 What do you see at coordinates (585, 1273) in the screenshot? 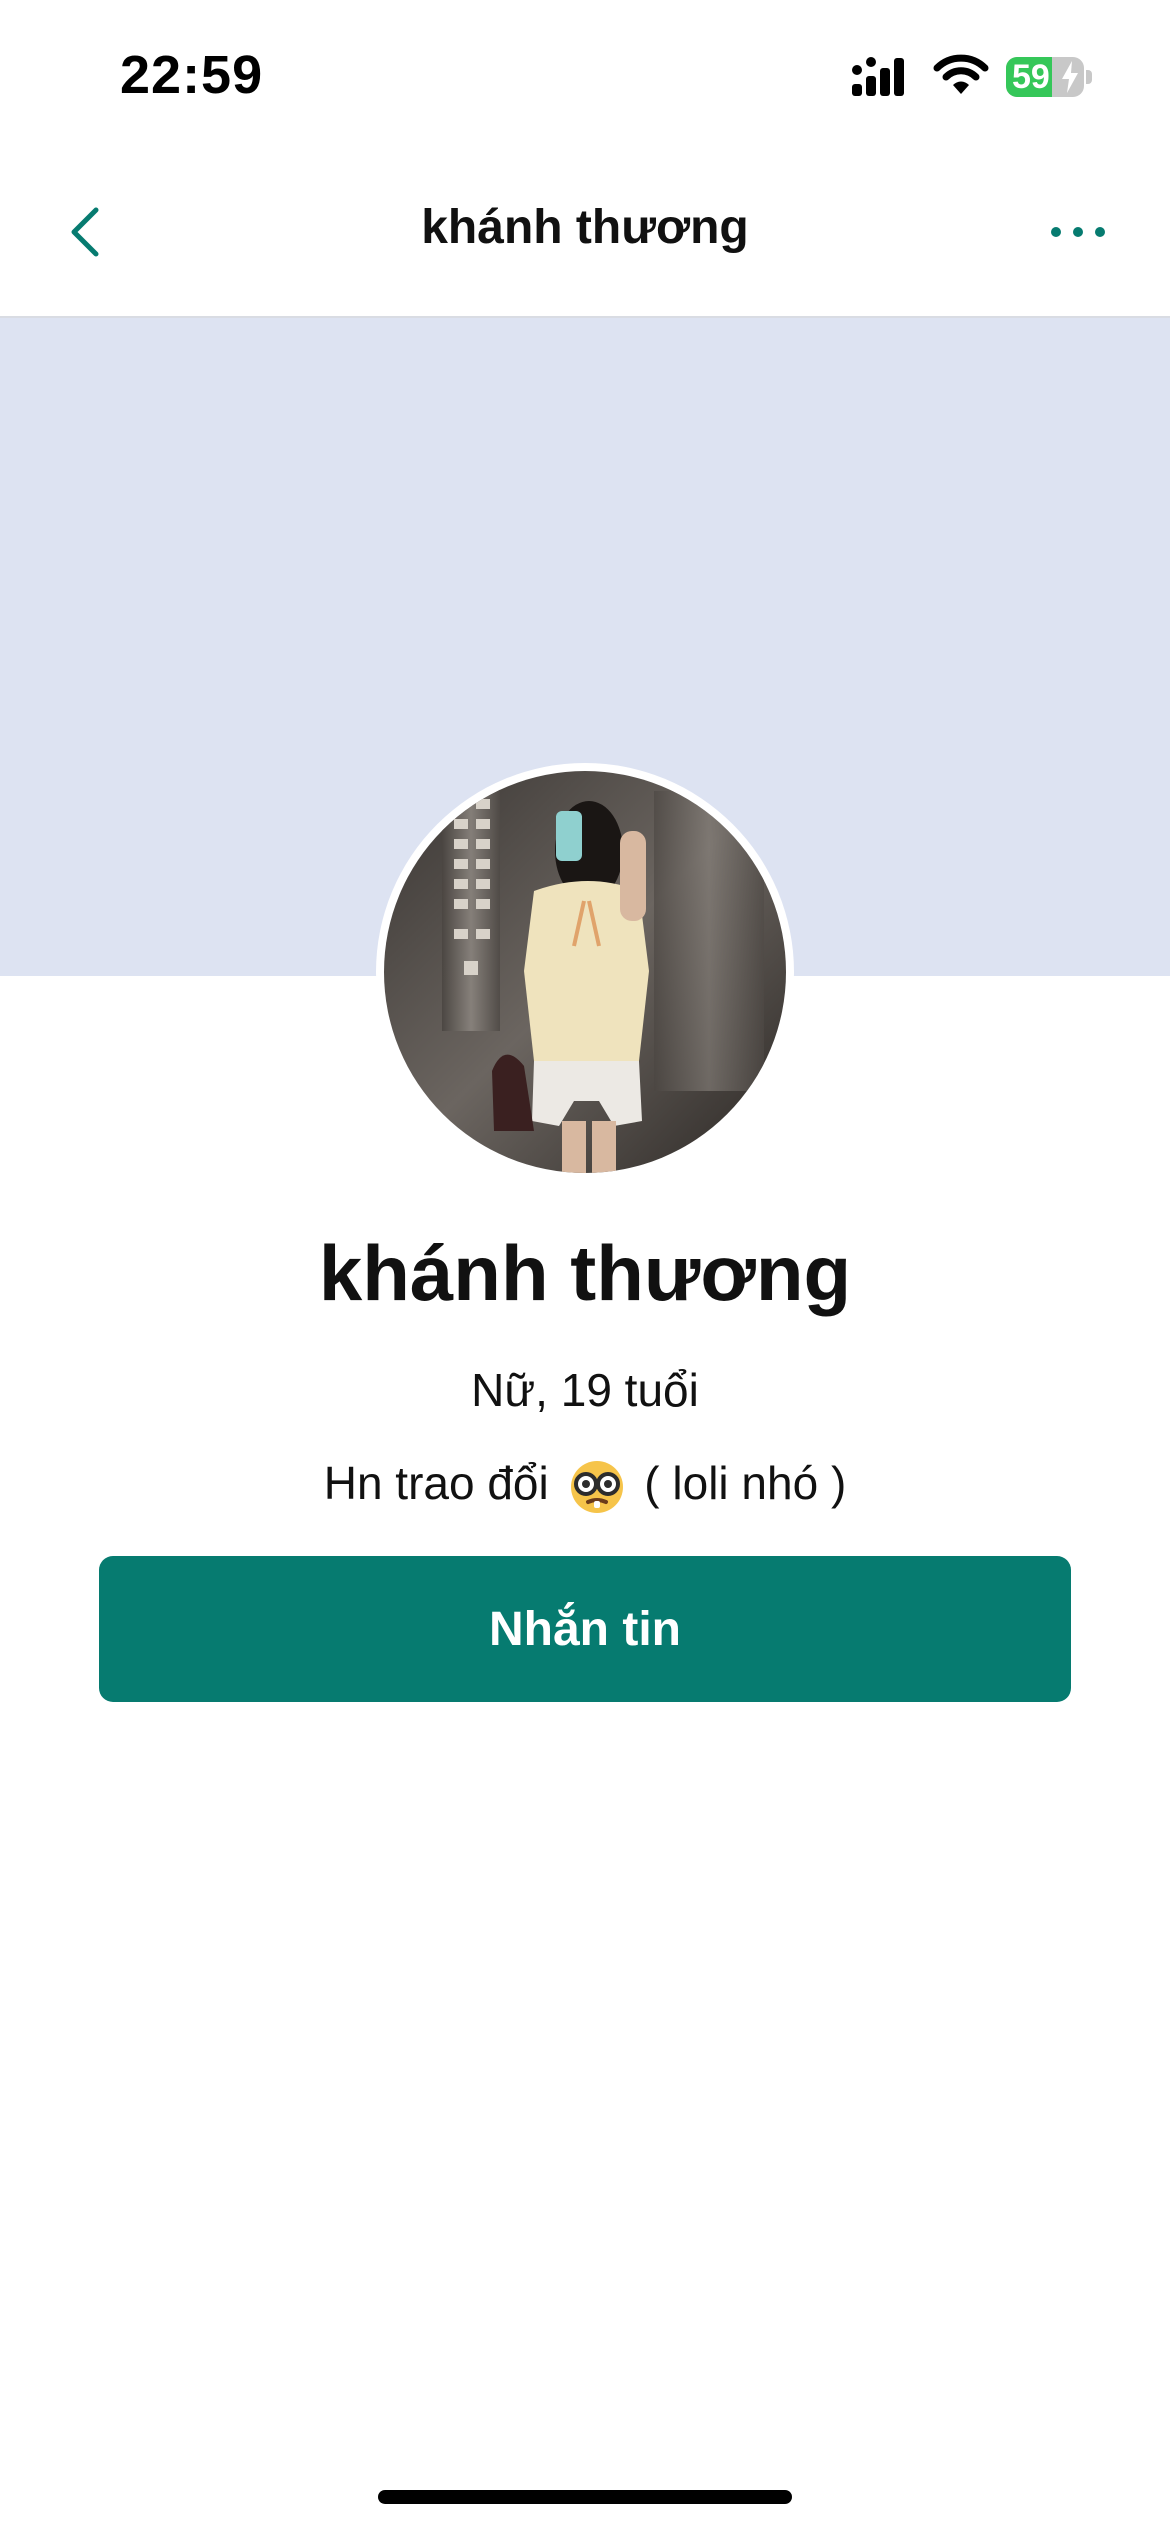
I see `profile-name: khánh thương` at bounding box center [585, 1273].